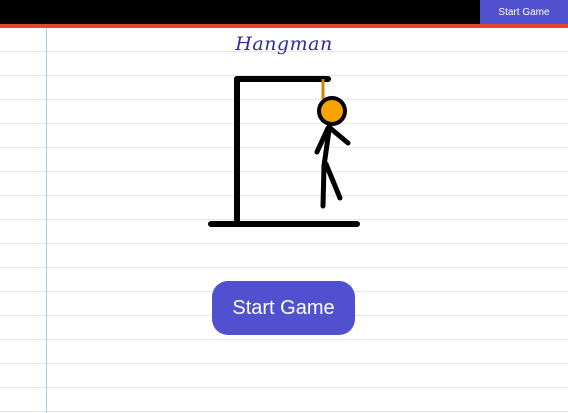  What do you see at coordinates (284, 151) in the screenshot?
I see `hangman-figure-icon` at bounding box center [284, 151].